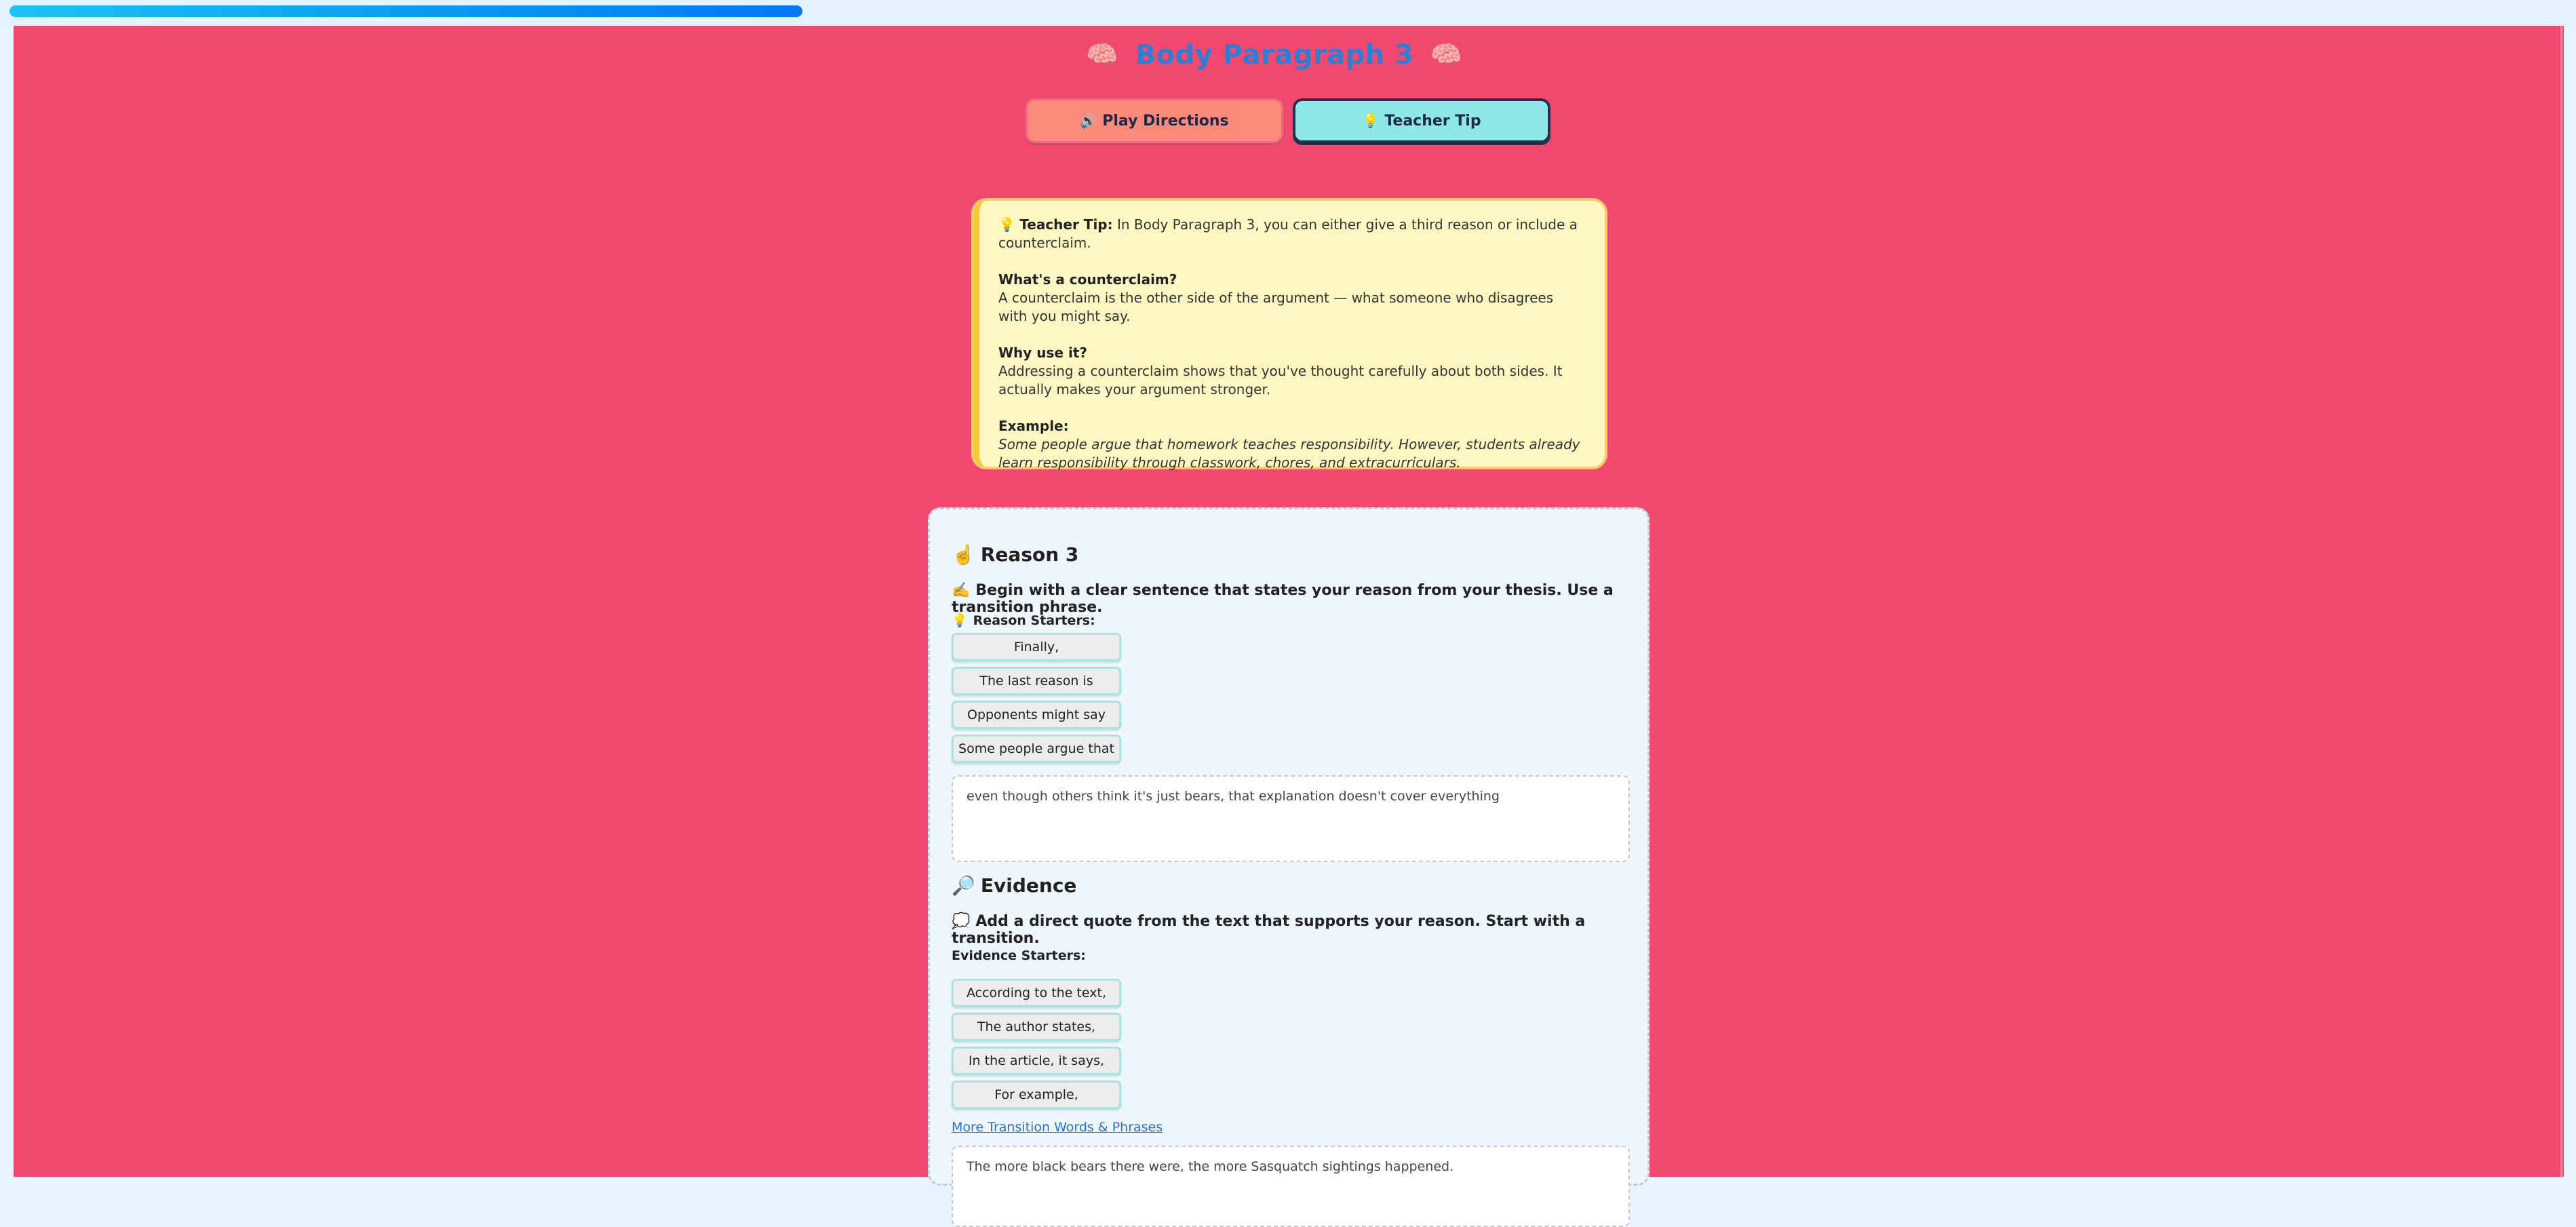 The height and width of the screenshot is (1227, 2576). I want to click on reason-heading: ☝️ Reason 3, so click(1015, 554).